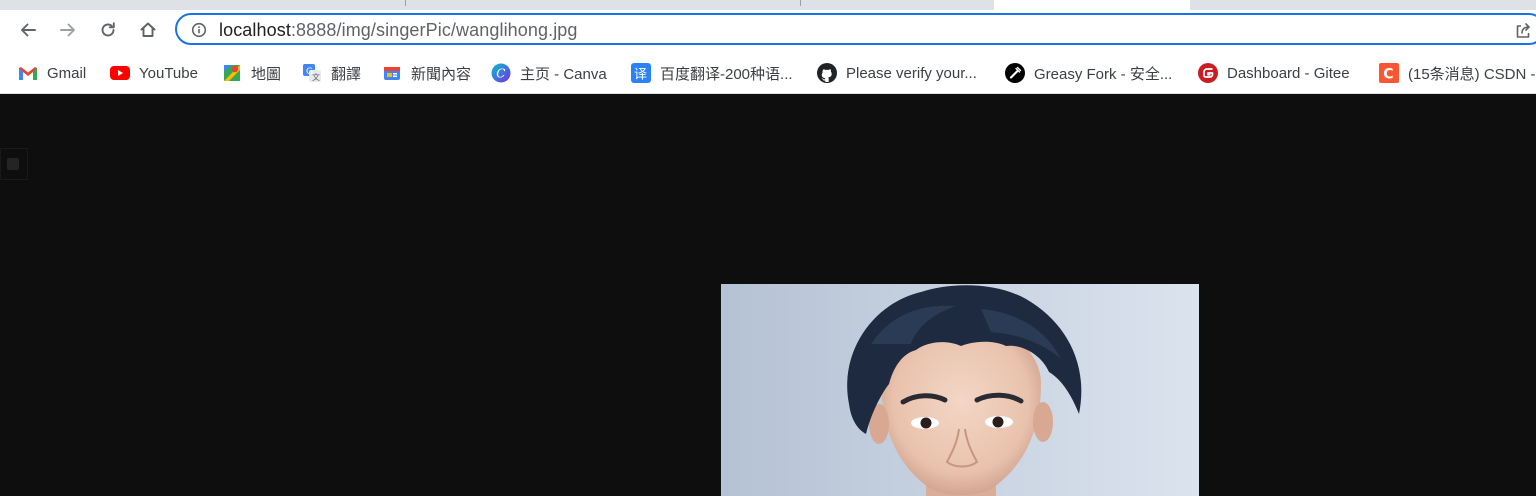 This screenshot has width=1536, height=496. Describe the element at coordinates (120, 73) in the screenshot. I see `youtube-icon` at that location.